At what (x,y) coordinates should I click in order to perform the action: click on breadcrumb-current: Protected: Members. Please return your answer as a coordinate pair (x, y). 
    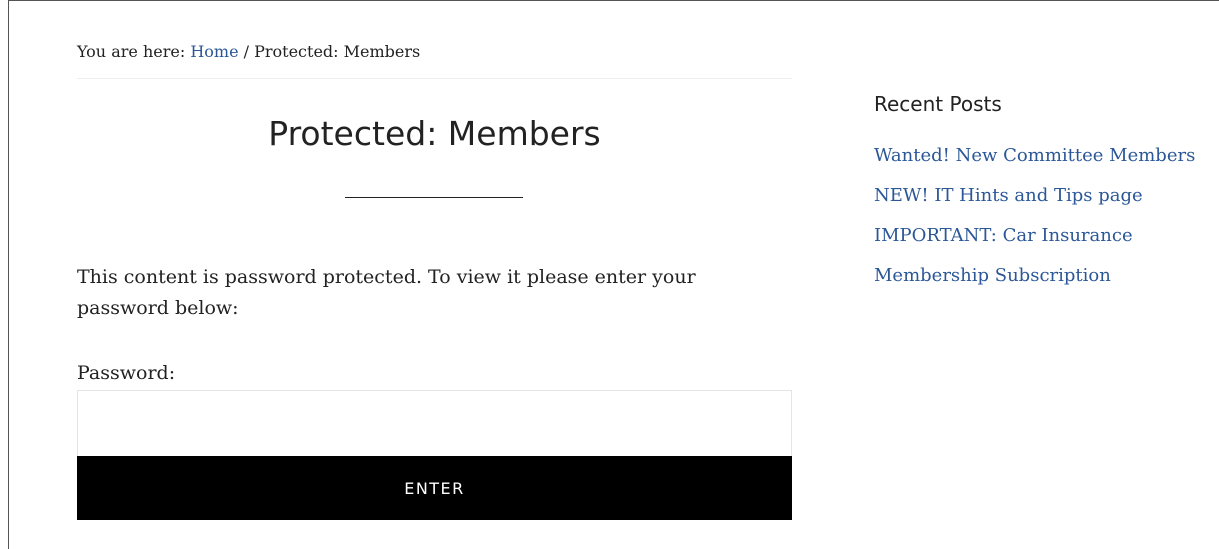
    Looking at the image, I should click on (337, 51).